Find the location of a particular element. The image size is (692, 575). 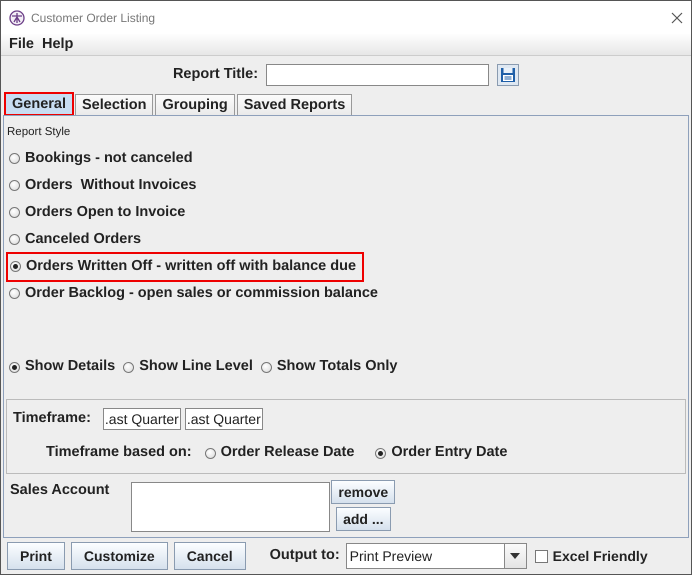

radio-label: Show Line Level is located at coordinates (196, 367).